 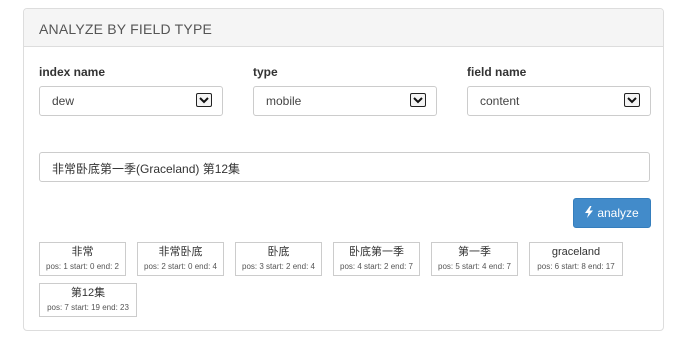 What do you see at coordinates (576, 259) in the screenshot?
I see `token-item: graceland pos: 6 start: 8 end: 17` at bounding box center [576, 259].